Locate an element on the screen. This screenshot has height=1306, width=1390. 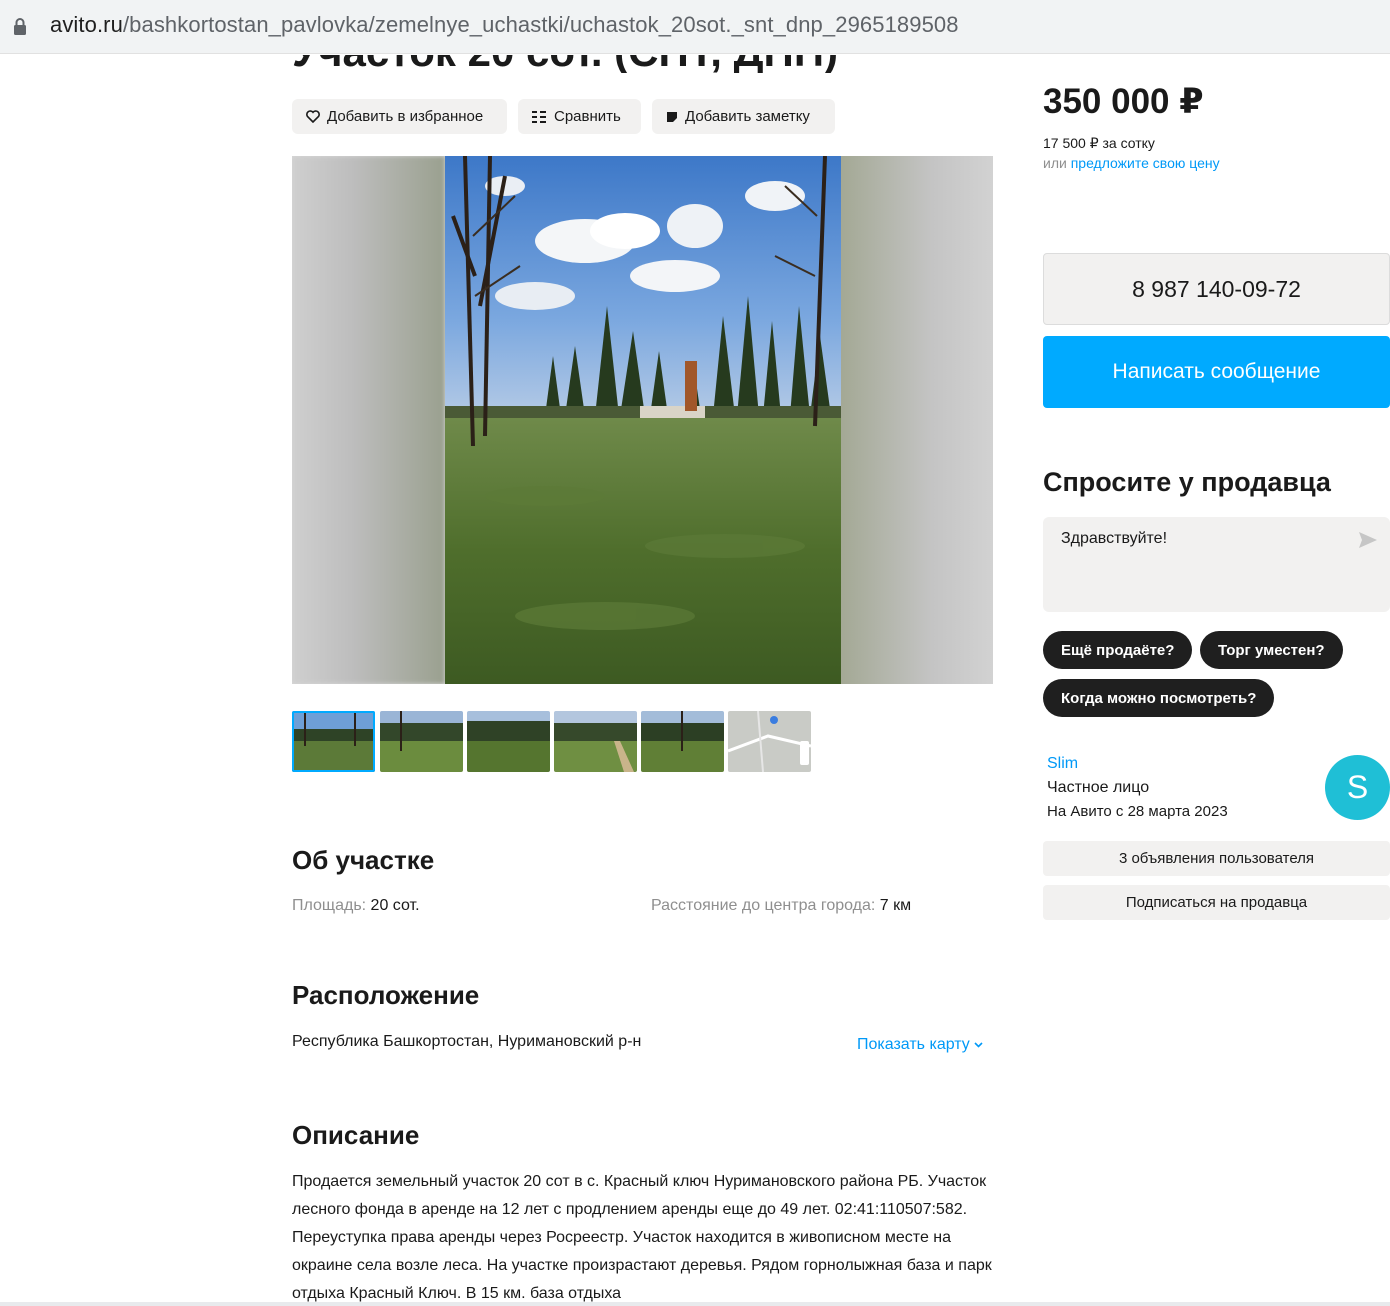
seller-name-link: Slim is located at coordinates (1062, 764).